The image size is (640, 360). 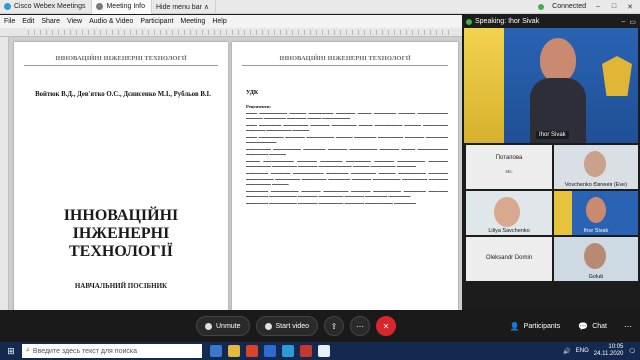 What do you see at coordinates (216, 351) in the screenshot?
I see `task-view-icon` at bounding box center [216, 351].